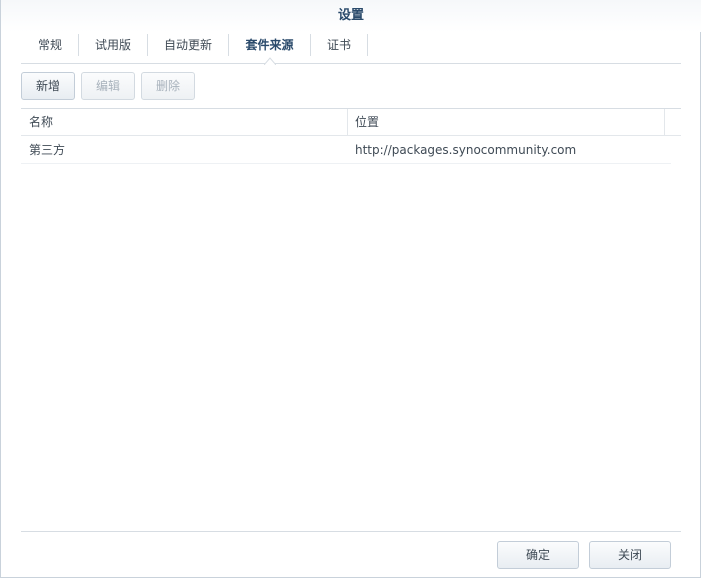 The width and height of the screenshot is (701, 578). What do you see at coordinates (108, 86) in the screenshot?
I see `edit-button: 编辑` at bounding box center [108, 86].